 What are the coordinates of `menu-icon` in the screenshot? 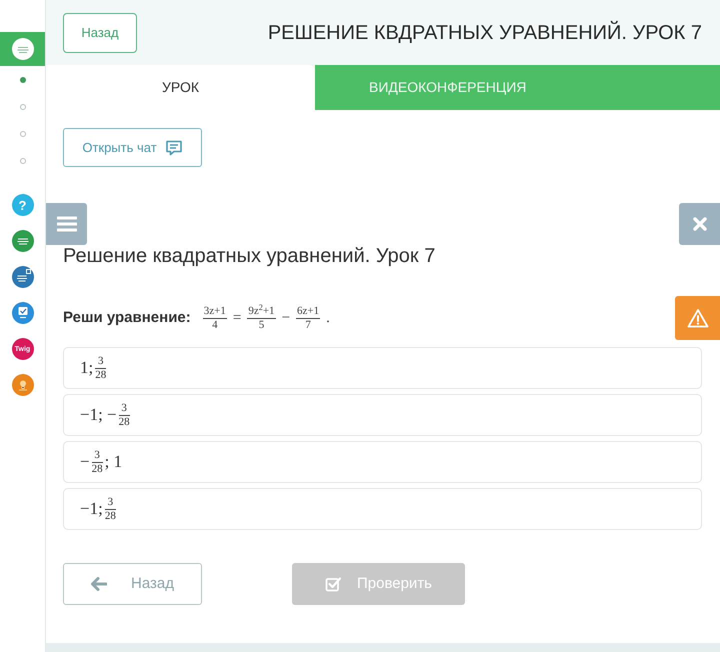 It's located at (66, 224).